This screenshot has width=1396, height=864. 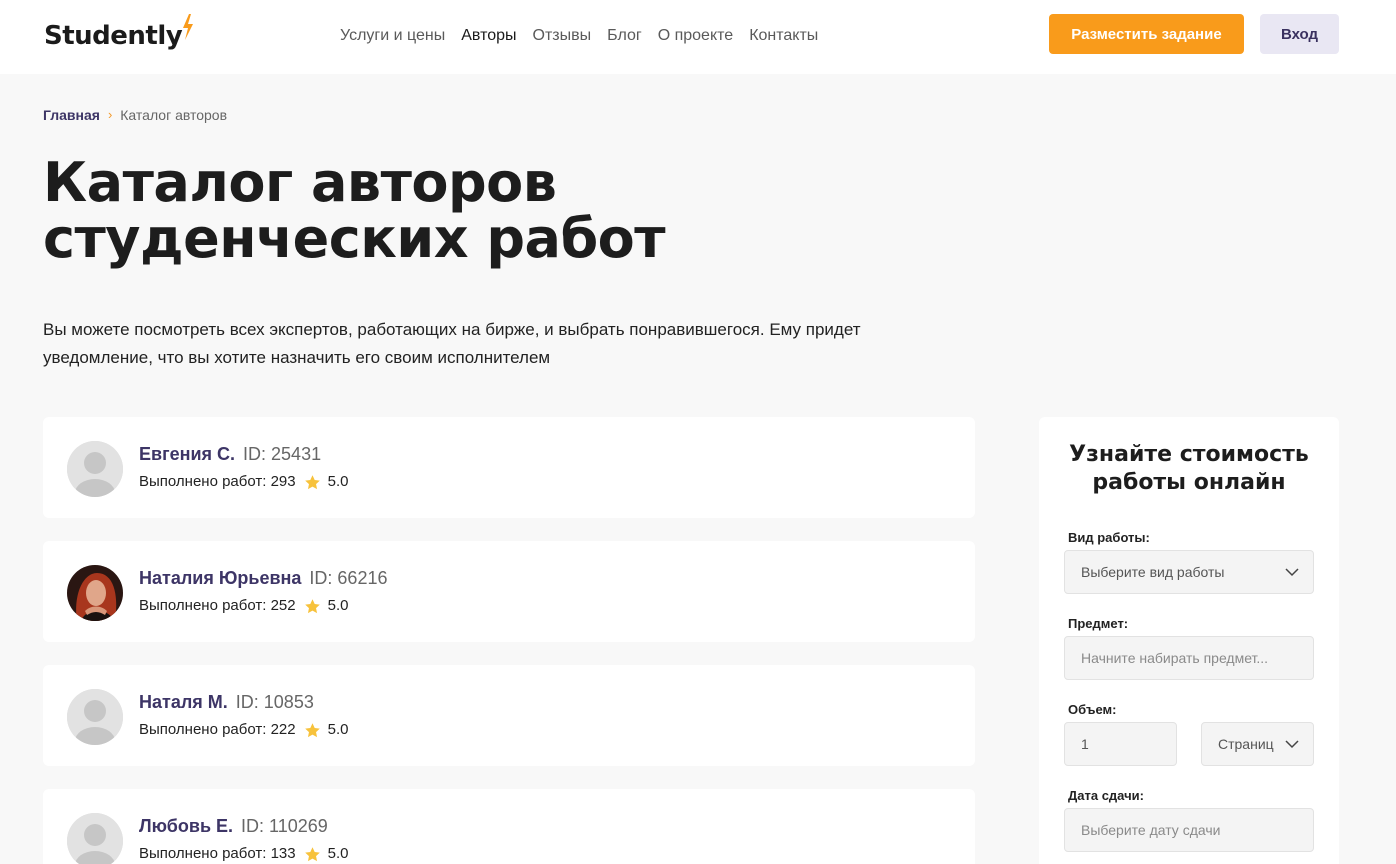 I want to click on breadcrumb: Главная › Каталог авторов, so click(x=135, y=115).